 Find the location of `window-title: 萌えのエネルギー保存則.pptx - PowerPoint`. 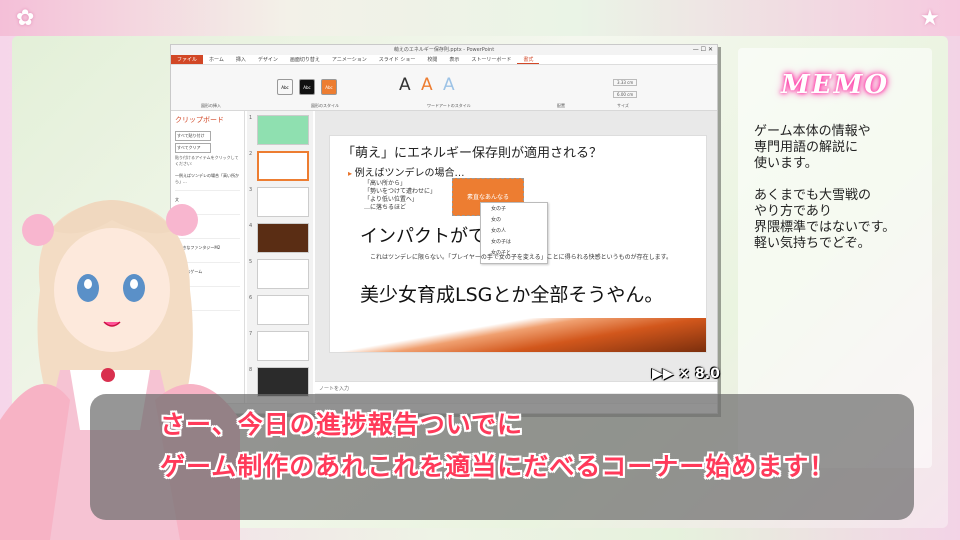

window-title: 萌えのエネルギー保存則.pptx - PowerPoint is located at coordinates (444, 50).